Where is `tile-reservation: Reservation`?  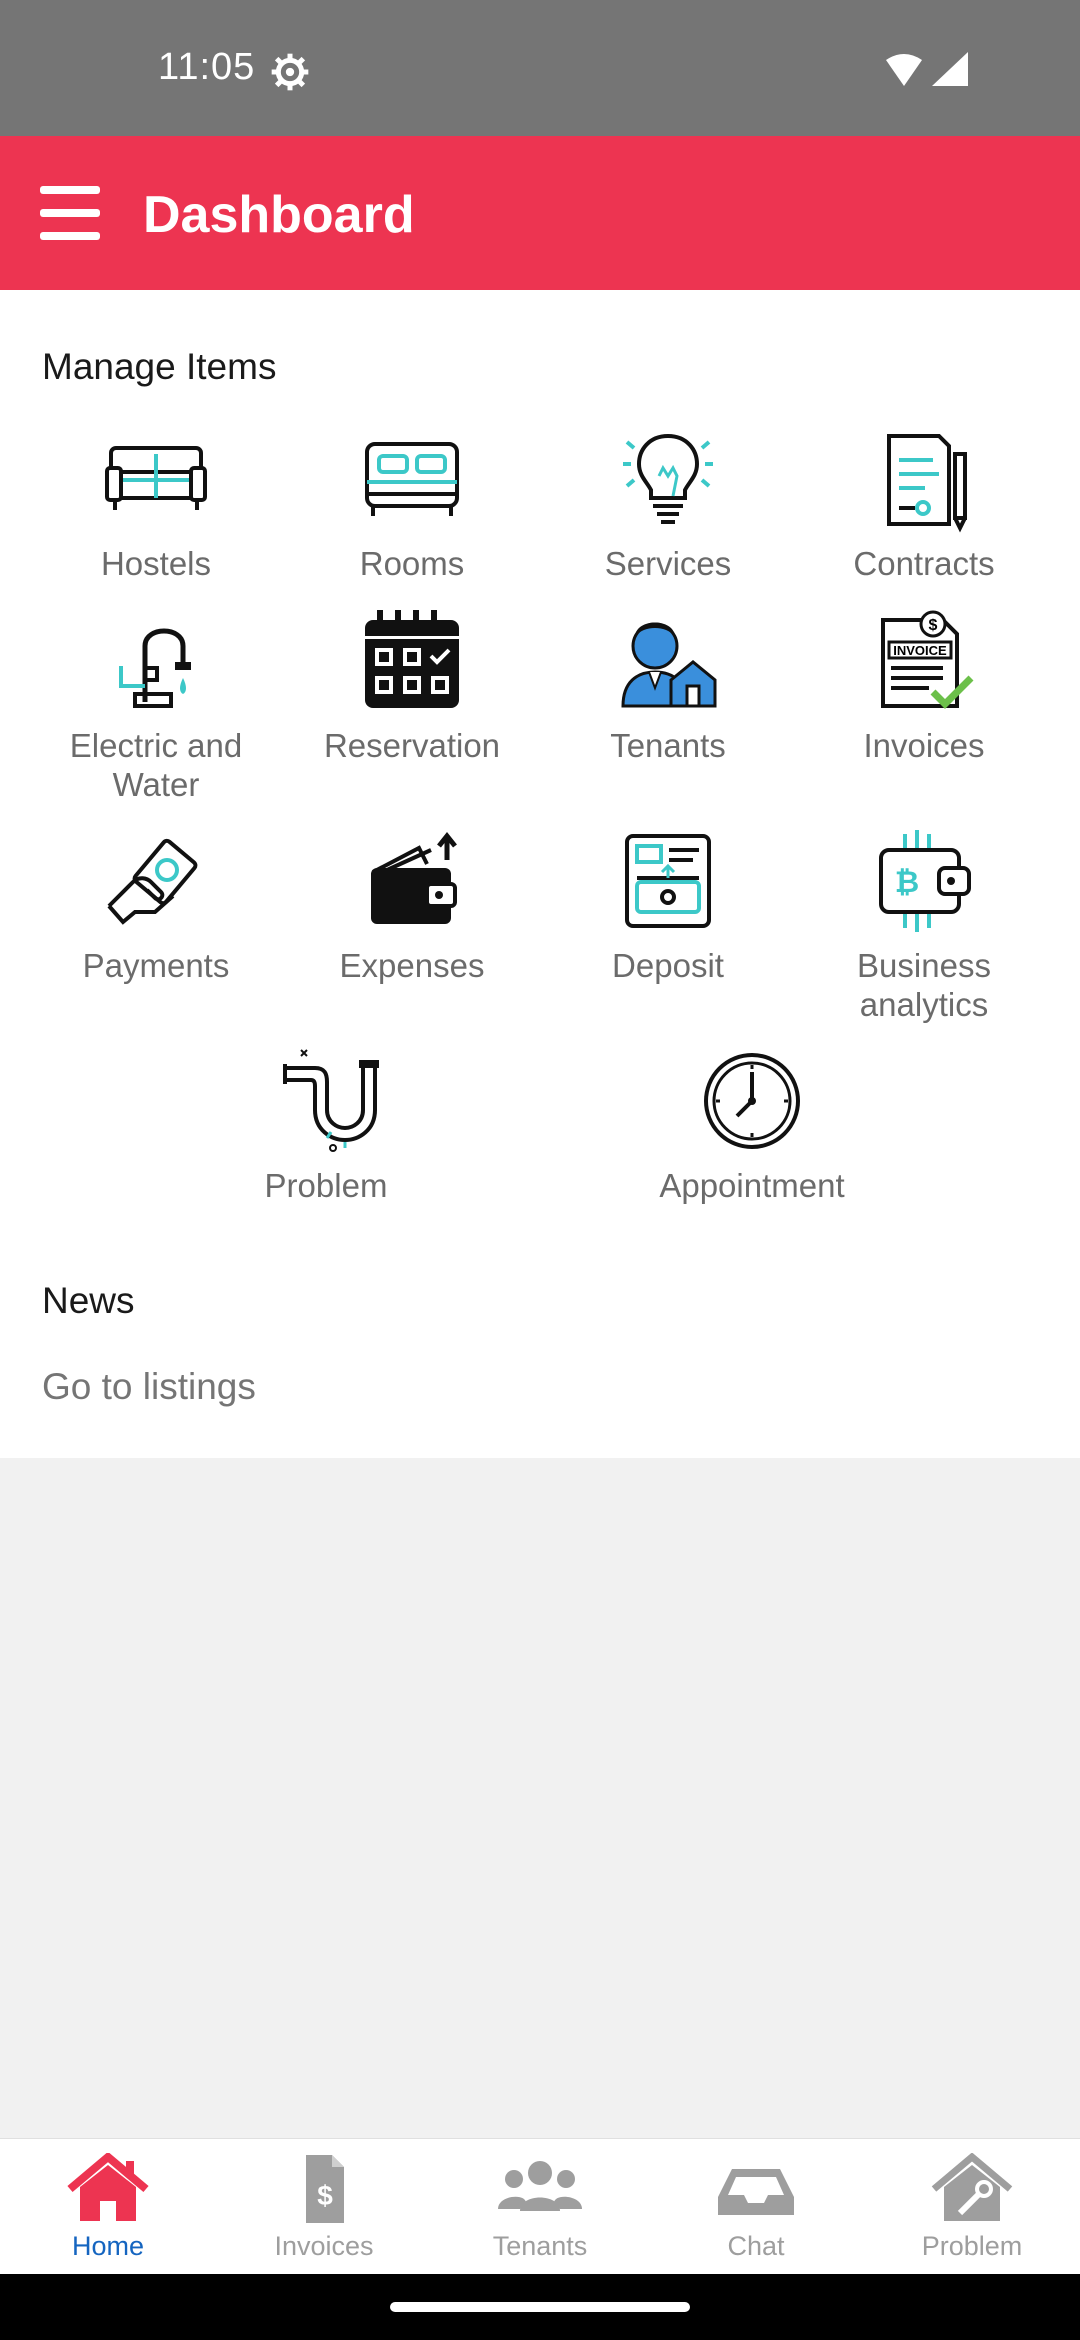
tile-reservation: Reservation is located at coordinates (412, 685).